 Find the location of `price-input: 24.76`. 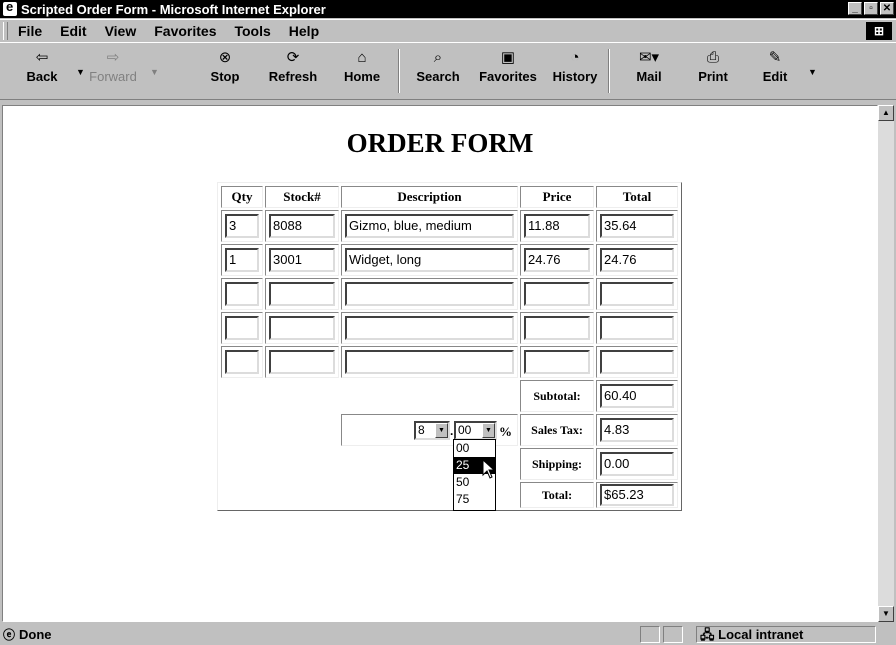

price-input: 24.76 is located at coordinates (557, 260).